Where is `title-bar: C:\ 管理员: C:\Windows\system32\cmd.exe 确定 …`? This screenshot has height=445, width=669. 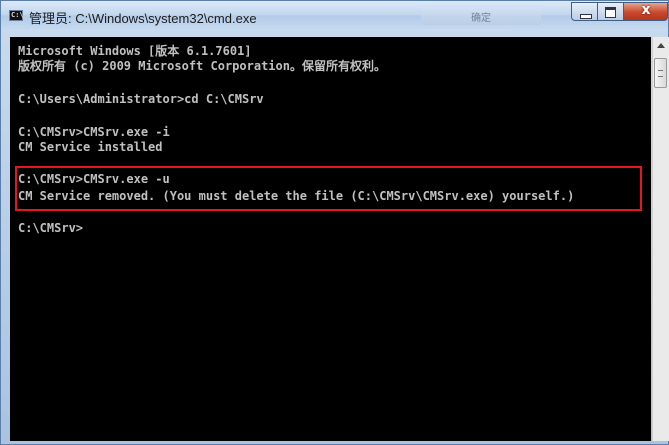
title-bar: C:\ 管理员: C:\Windows\system32\cmd.exe 确定 … is located at coordinates (334, 16).